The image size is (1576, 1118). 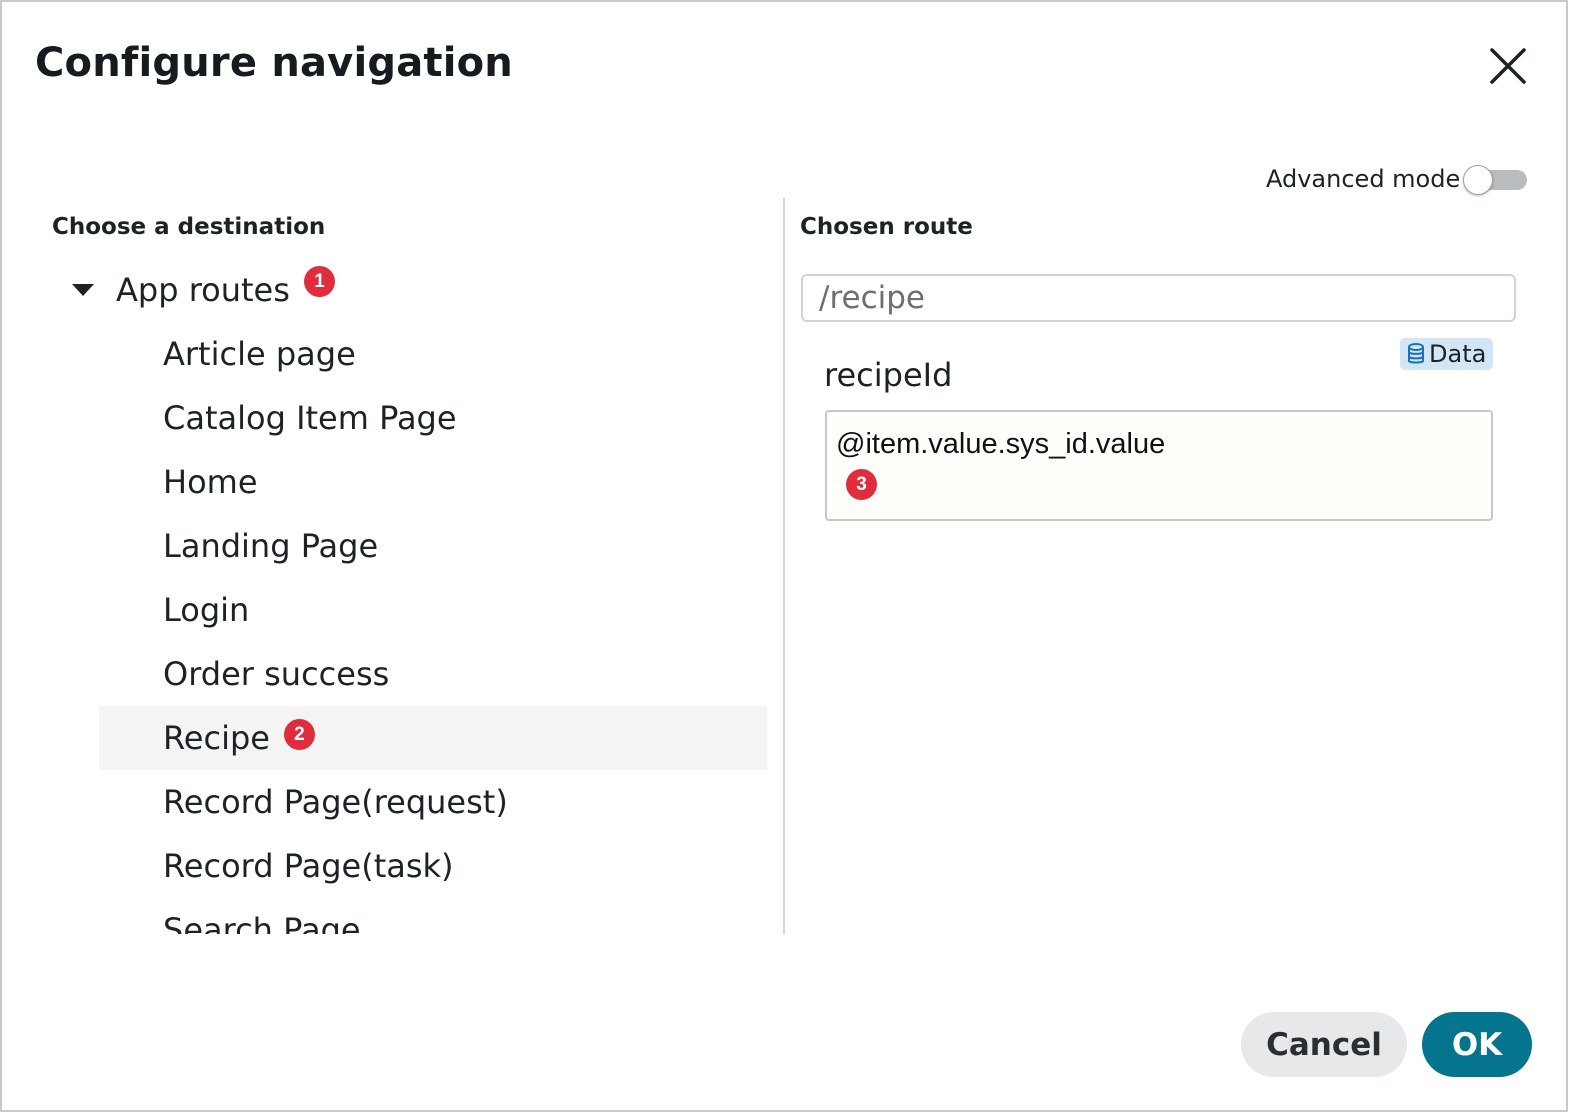 I want to click on chosen-route-heading: Chosen route, so click(x=886, y=227).